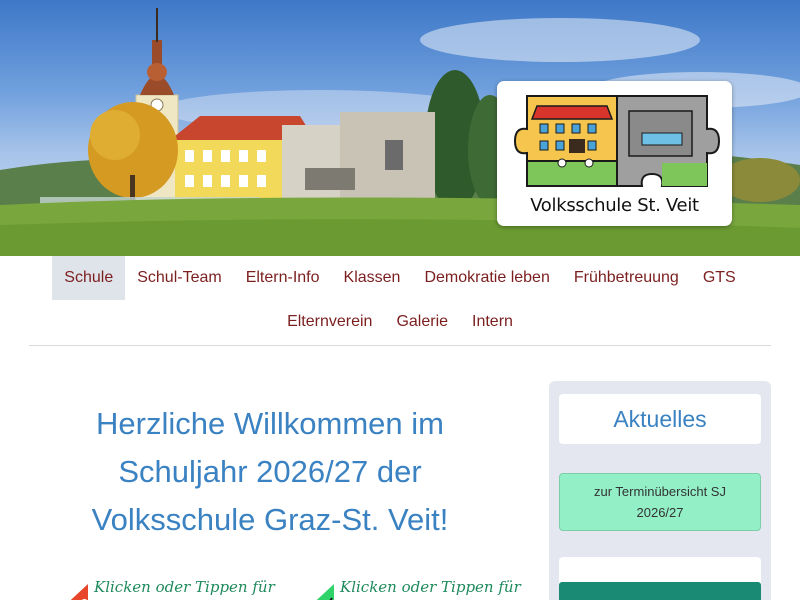 The width and height of the screenshot is (800, 600). What do you see at coordinates (270, 423) in the screenshot?
I see `welcome-line: Herzliche Willkommen im` at bounding box center [270, 423].